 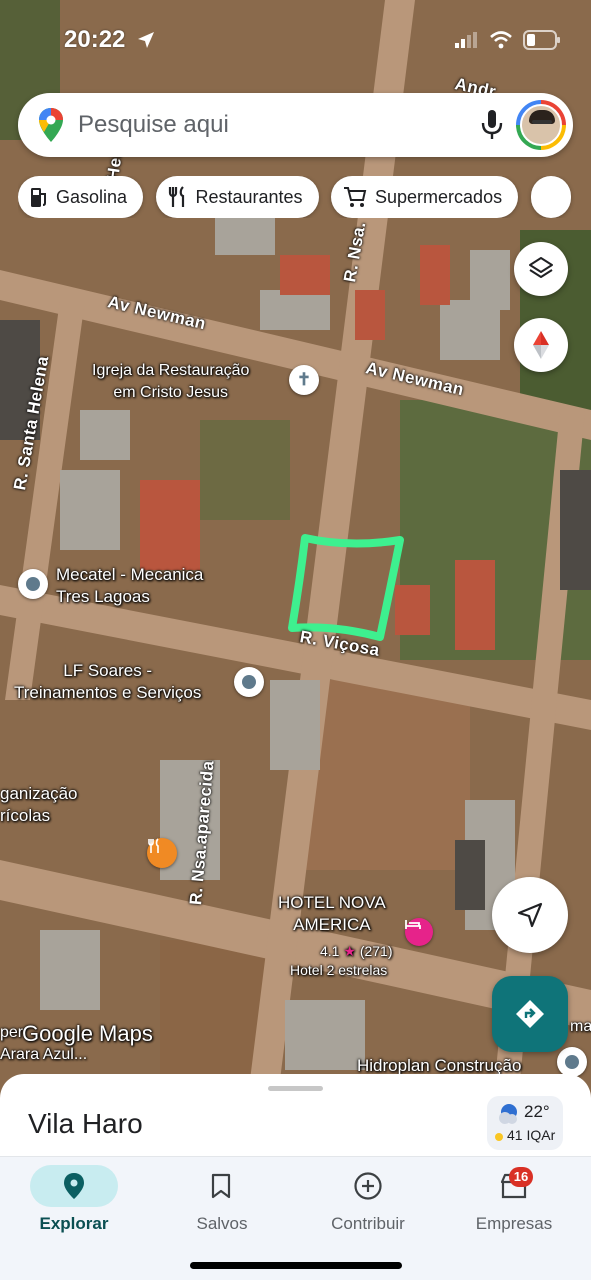 What do you see at coordinates (51, 125) in the screenshot?
I see `google-maps-logo-icon` at bounding box center [51, 125].